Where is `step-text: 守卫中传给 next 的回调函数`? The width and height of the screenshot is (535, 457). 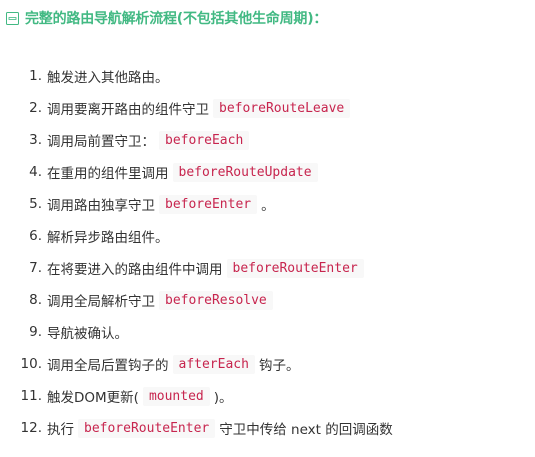
step-text: 守卫中传给 next 的回调函数 is located at coordinates (306, 430).